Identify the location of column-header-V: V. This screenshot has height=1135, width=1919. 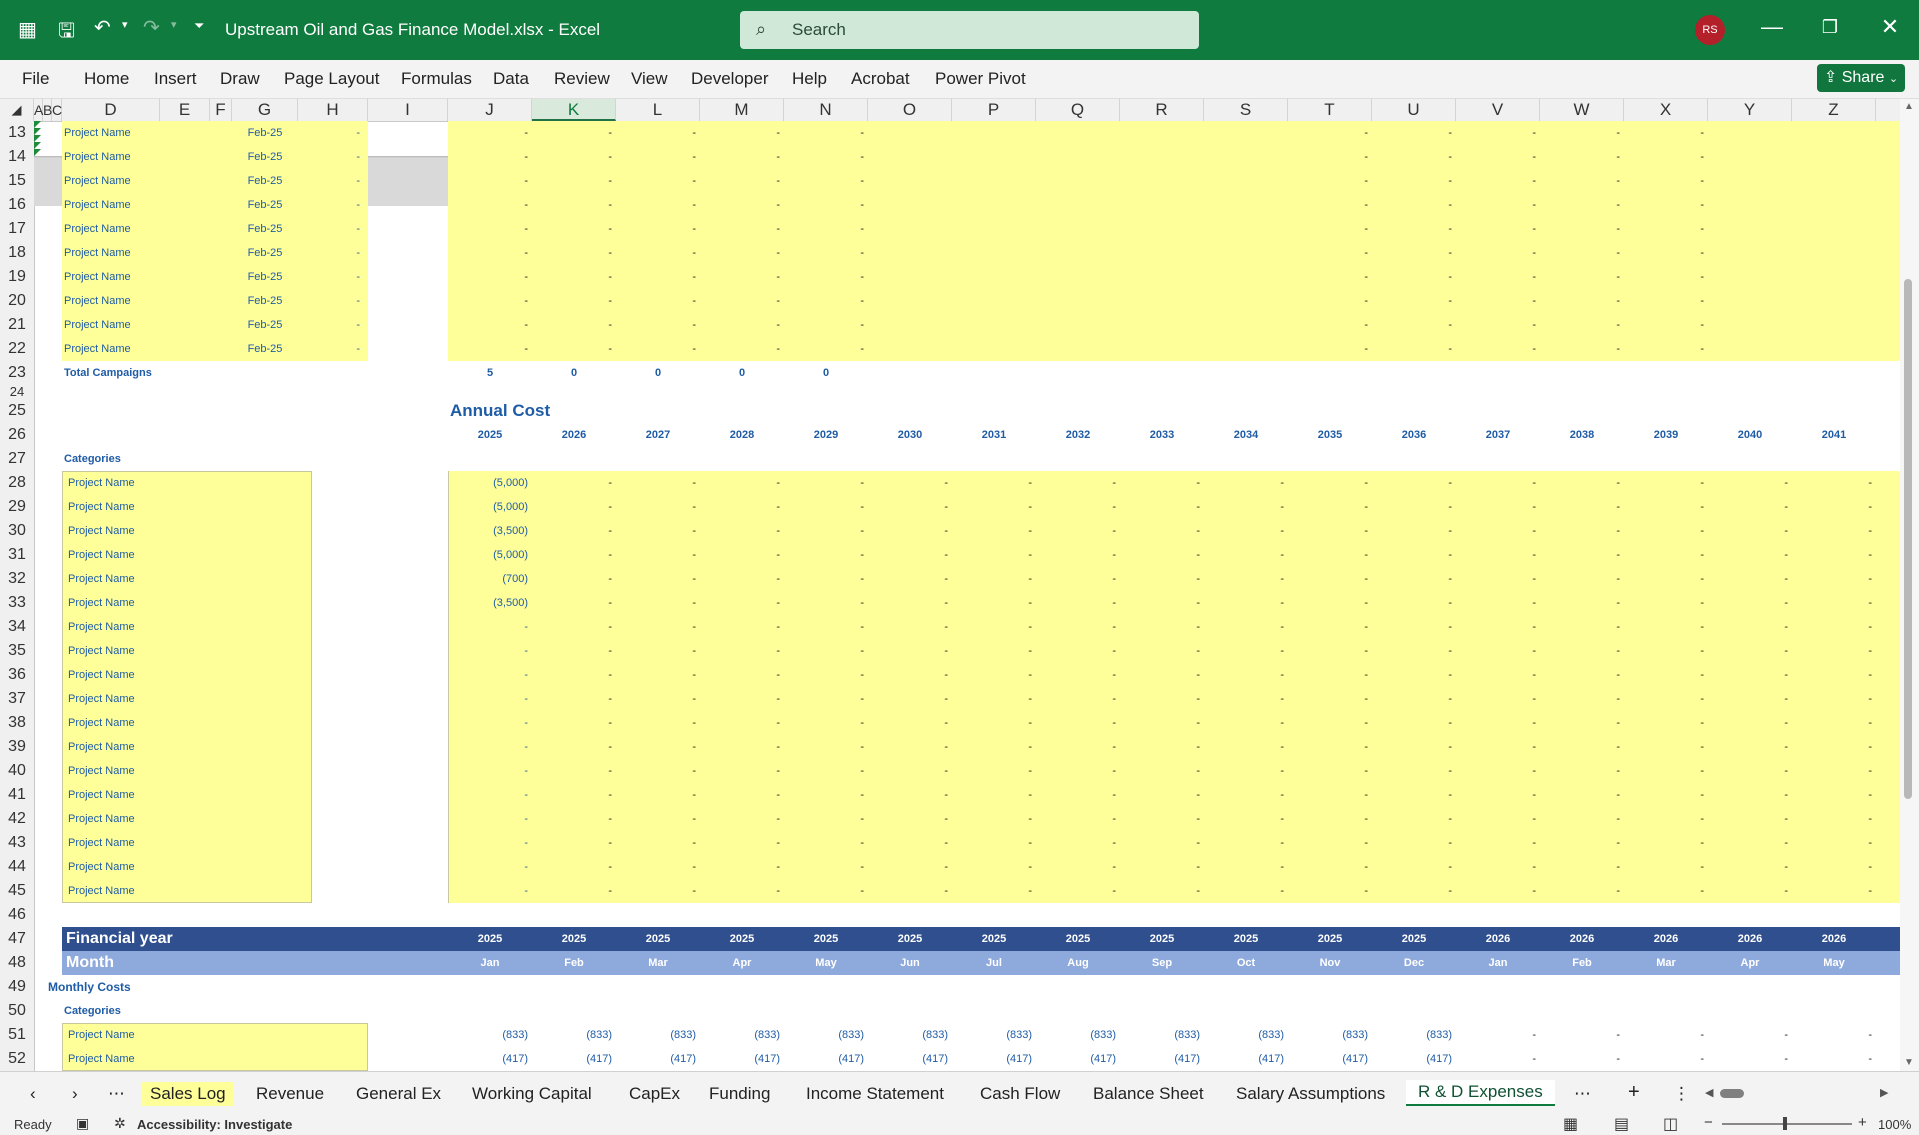
(1498, 110).